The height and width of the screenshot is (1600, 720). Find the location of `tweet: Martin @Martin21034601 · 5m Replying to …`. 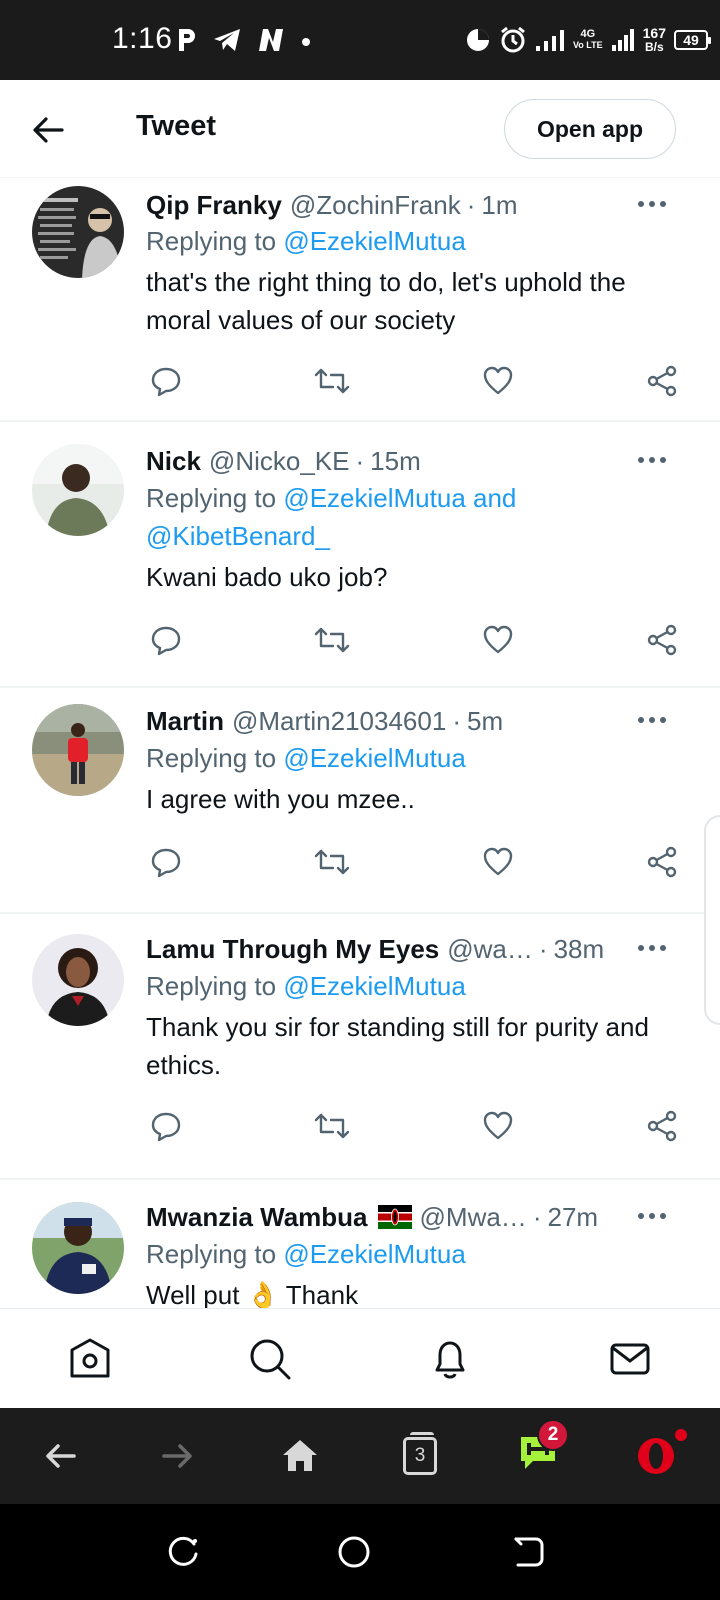

tweet: Martin @Martin21034601 · 5m Replying to … is located at coordinates (360, 801).